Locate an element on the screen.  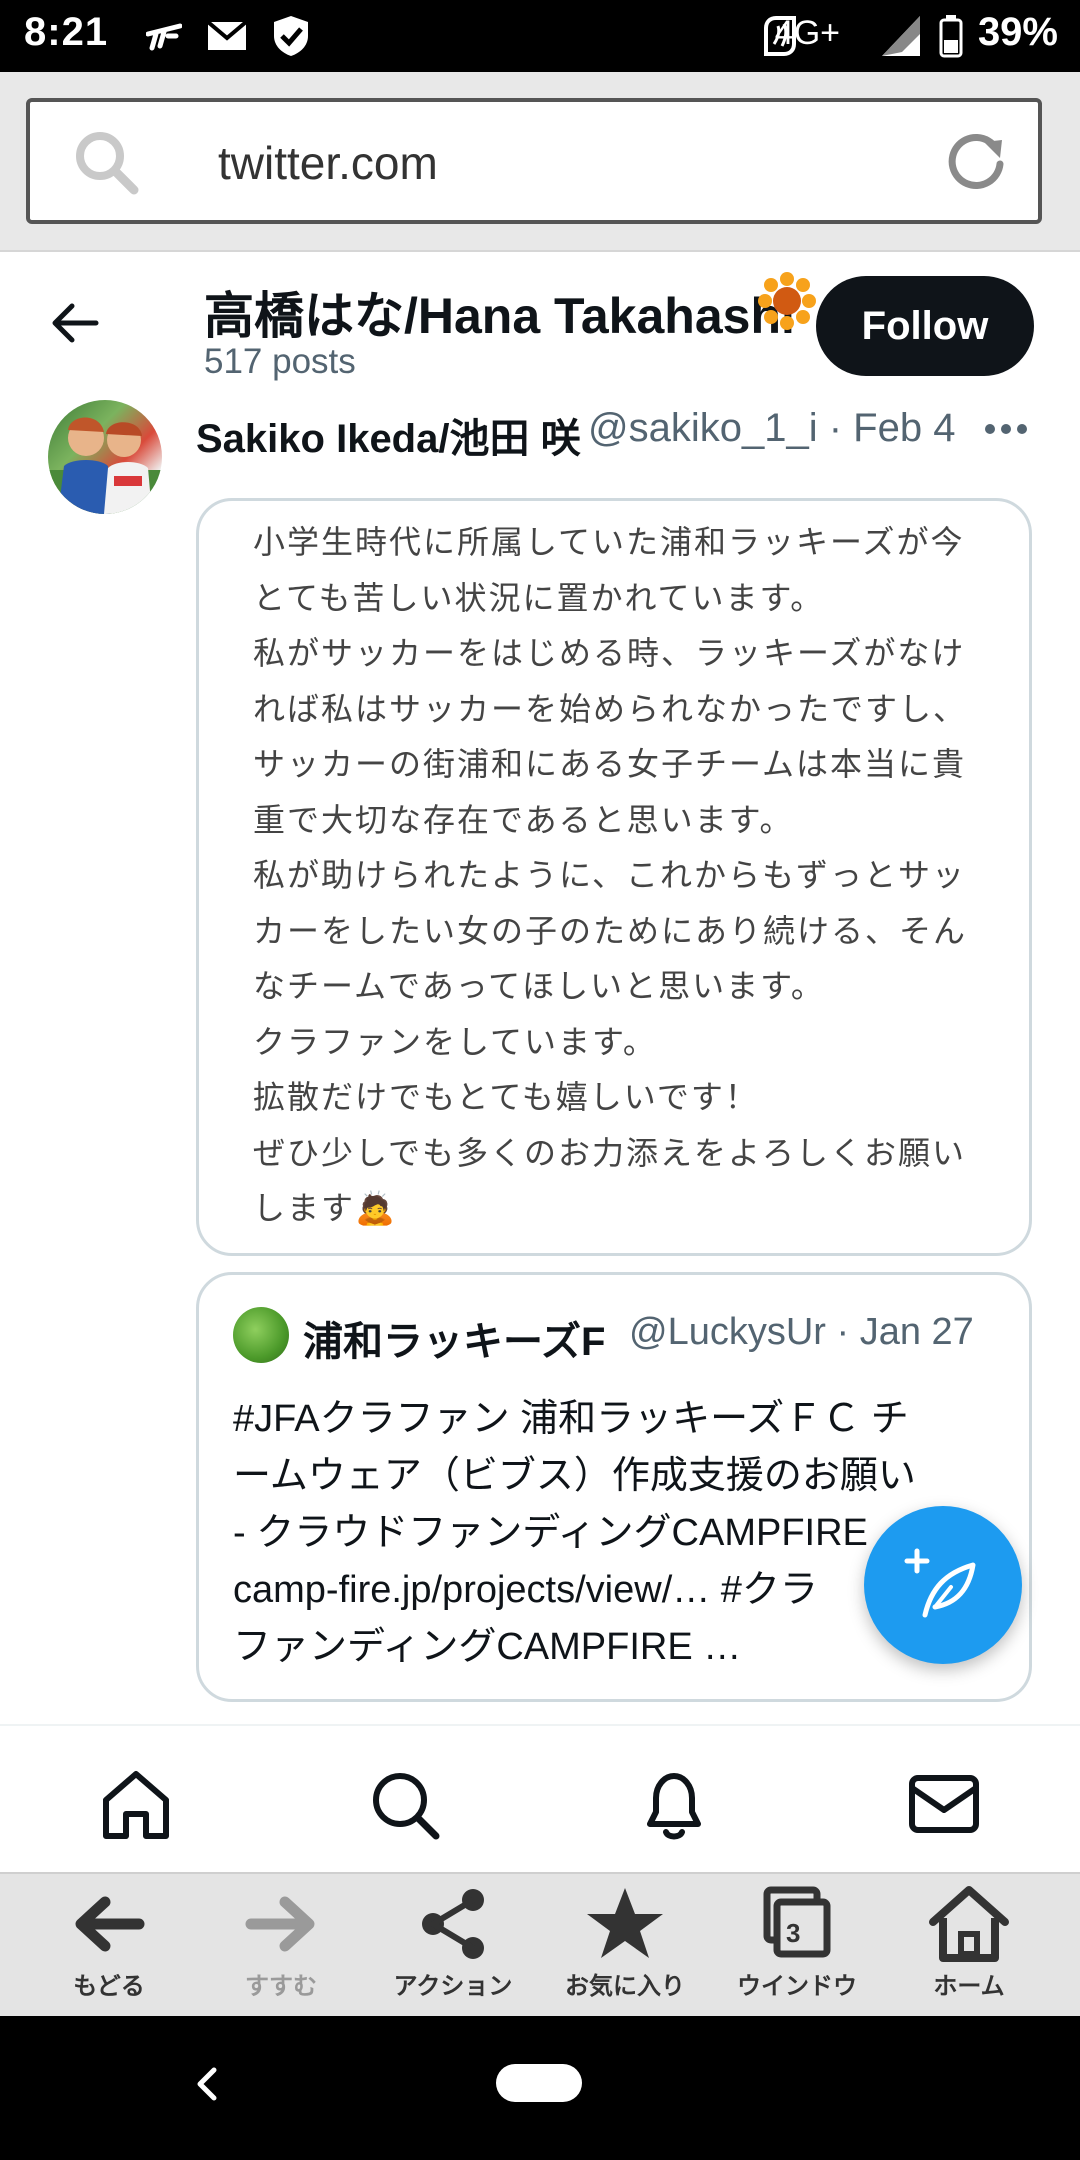
search-icon is located at coordinates (107, 163).